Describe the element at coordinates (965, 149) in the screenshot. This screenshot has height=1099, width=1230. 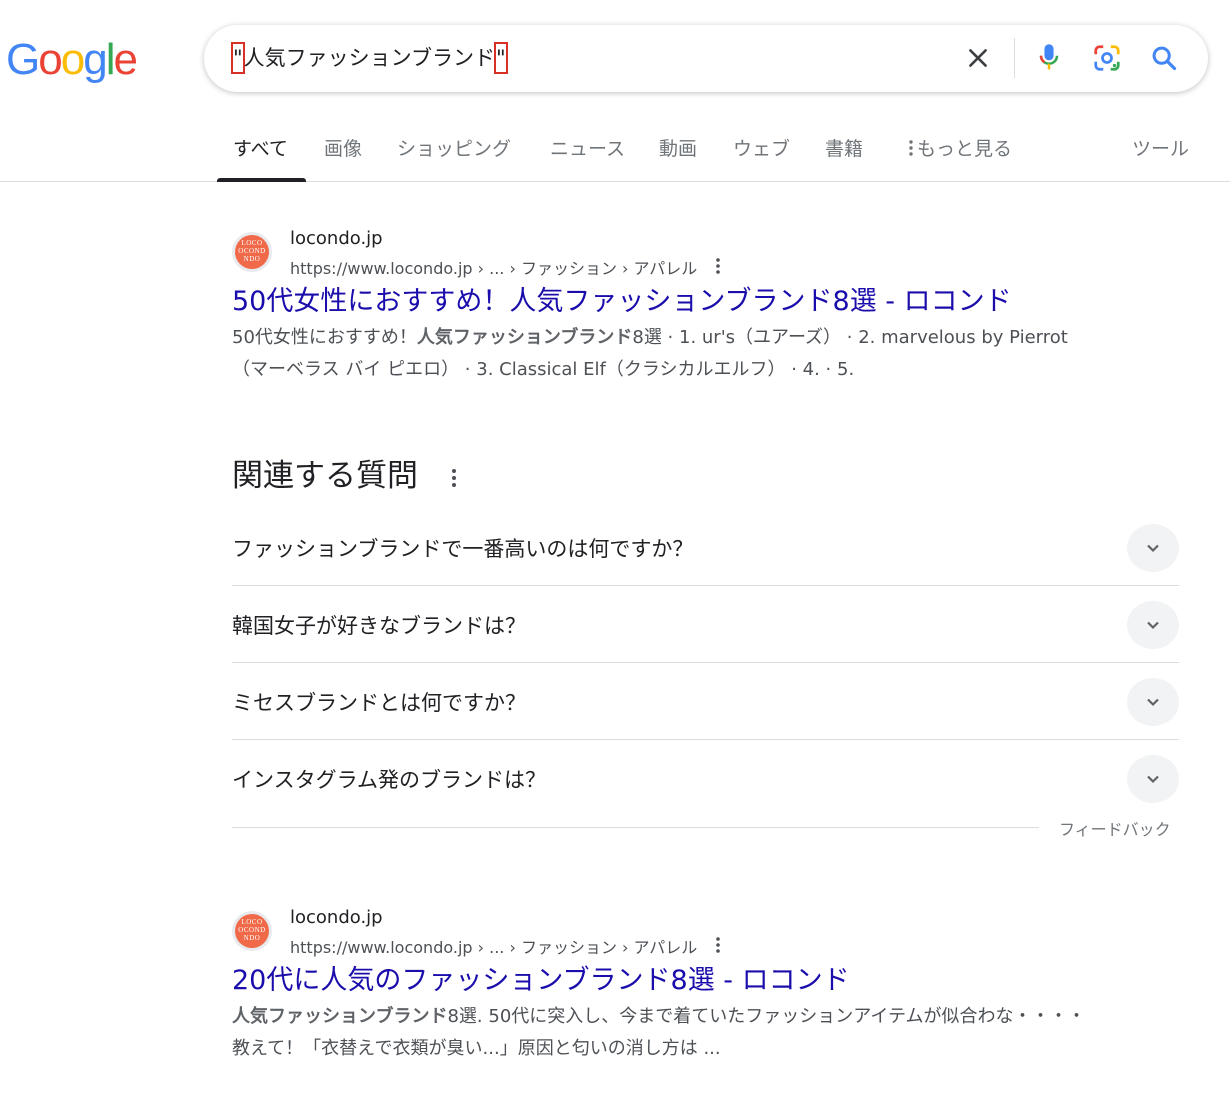
I see `tab-more-label: もっと見る` at that location.